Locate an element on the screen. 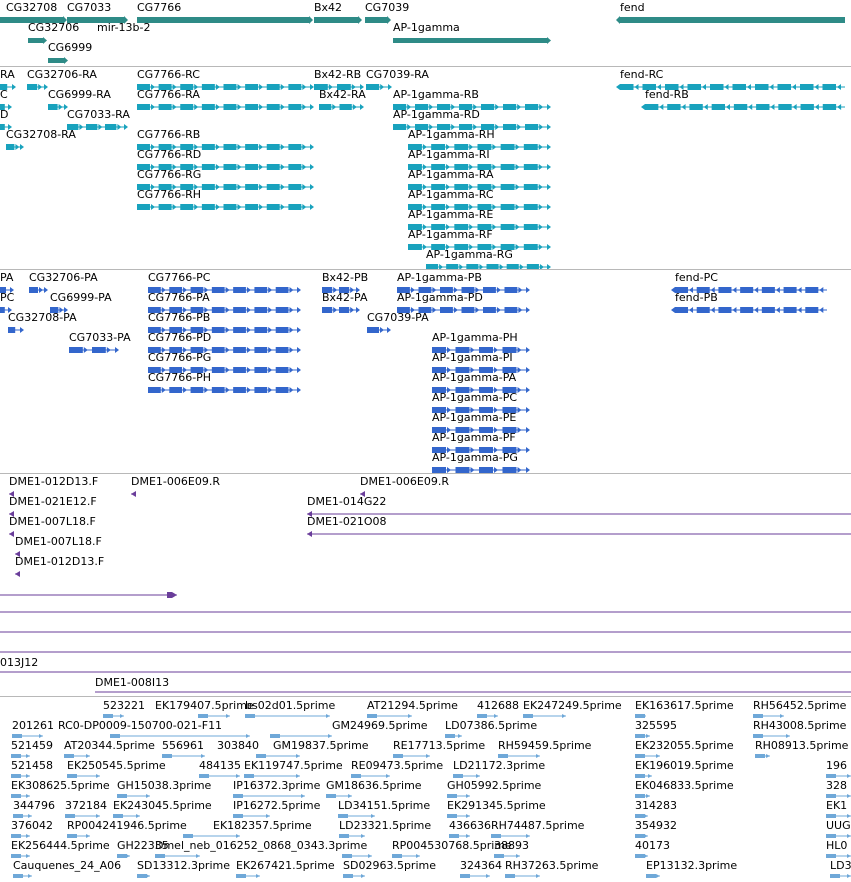 The image size is (851, 882). est-label: EK232055.5prime is located at coordinates (684, 746).